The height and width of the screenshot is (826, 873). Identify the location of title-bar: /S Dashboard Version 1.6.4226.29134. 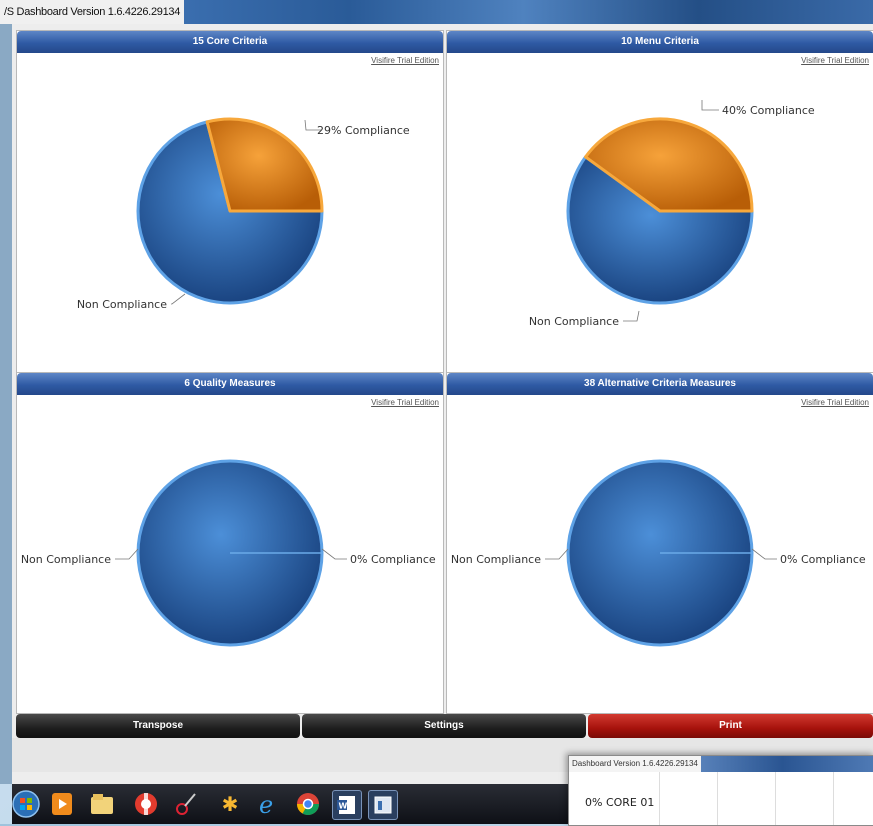
(436, 12).